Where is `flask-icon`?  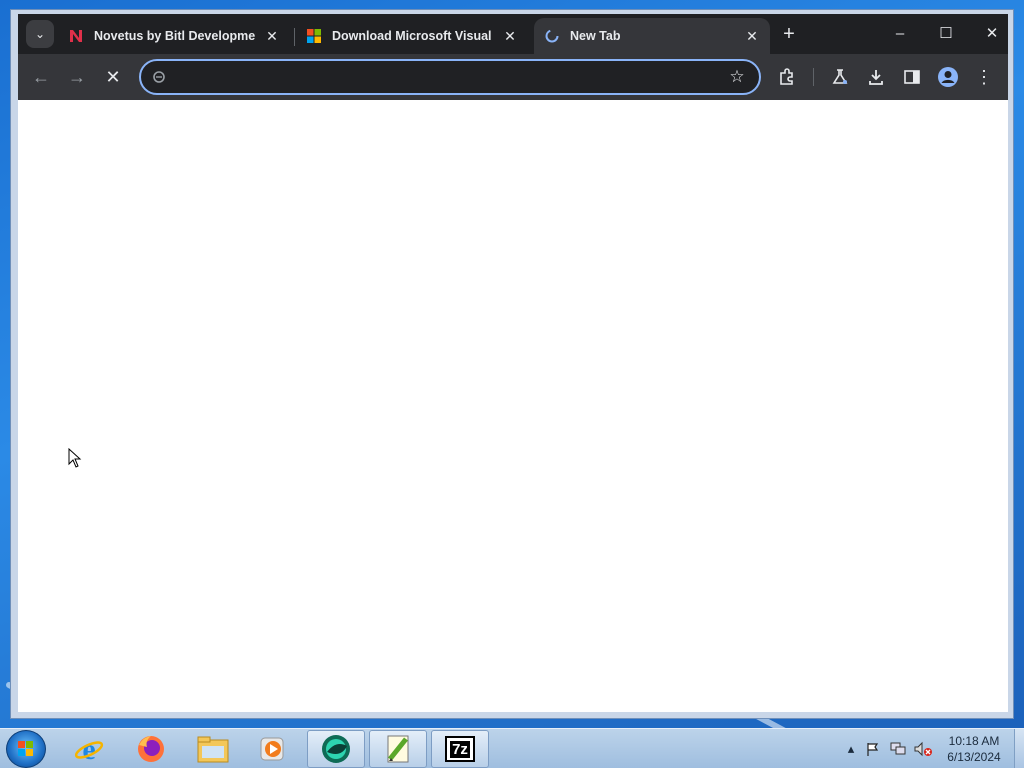
flask-icon is located at coordinates (840, 76).